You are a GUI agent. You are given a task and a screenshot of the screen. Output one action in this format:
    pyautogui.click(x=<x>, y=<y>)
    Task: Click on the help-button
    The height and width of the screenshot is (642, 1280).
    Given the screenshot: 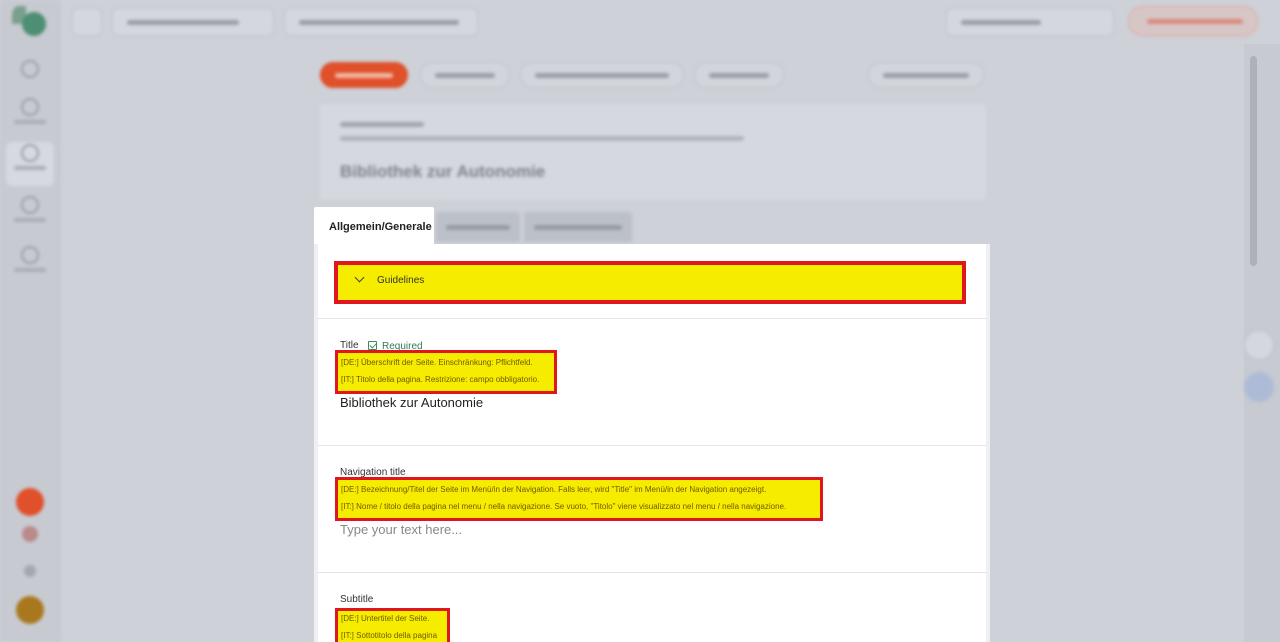 What is the action you would take?
    pyautogui.click(x=1259, y=387)
    